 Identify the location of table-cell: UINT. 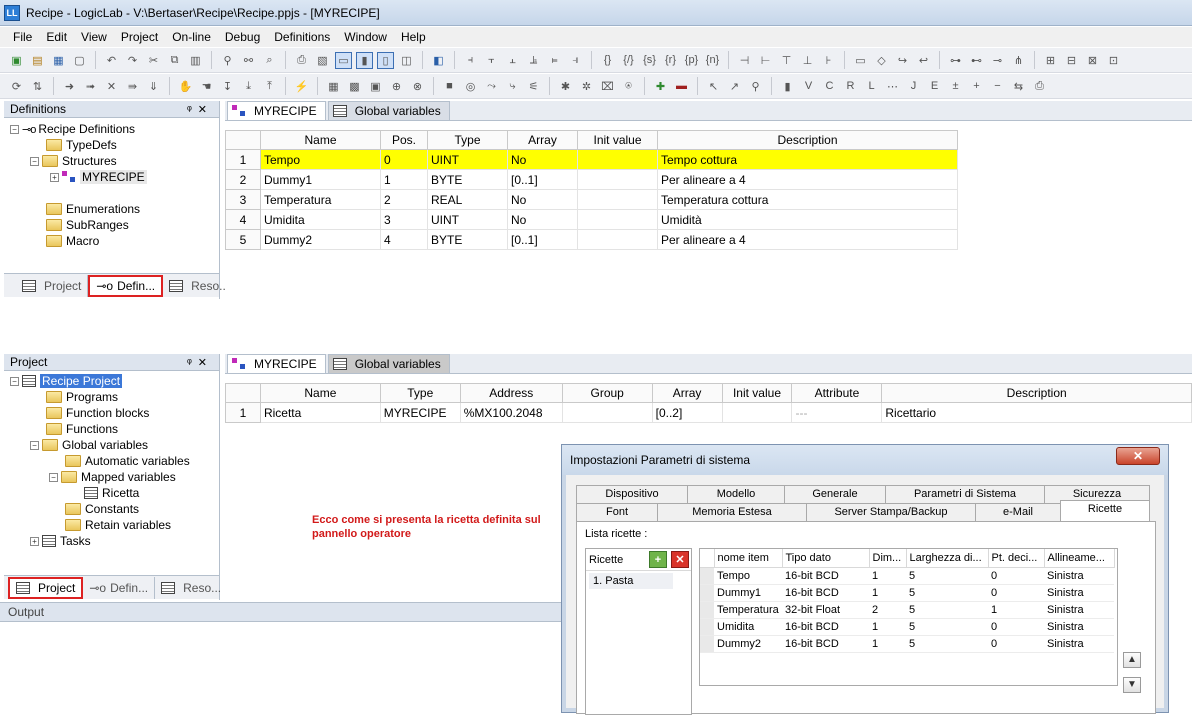
(467, 219).